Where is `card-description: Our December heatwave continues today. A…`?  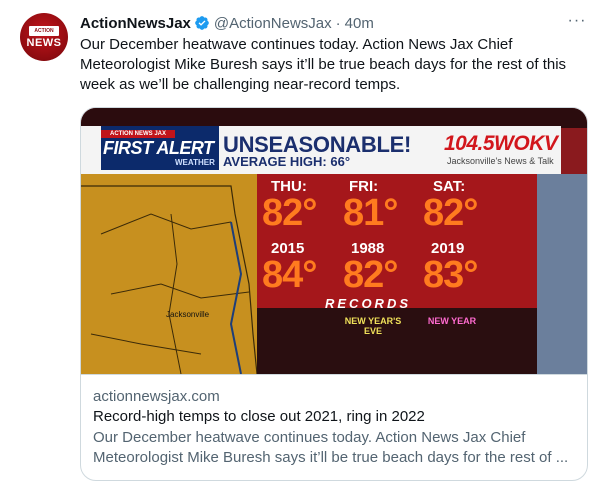 card-description: Our December heatwave continues today. A… is located at coordinates (336, 448).